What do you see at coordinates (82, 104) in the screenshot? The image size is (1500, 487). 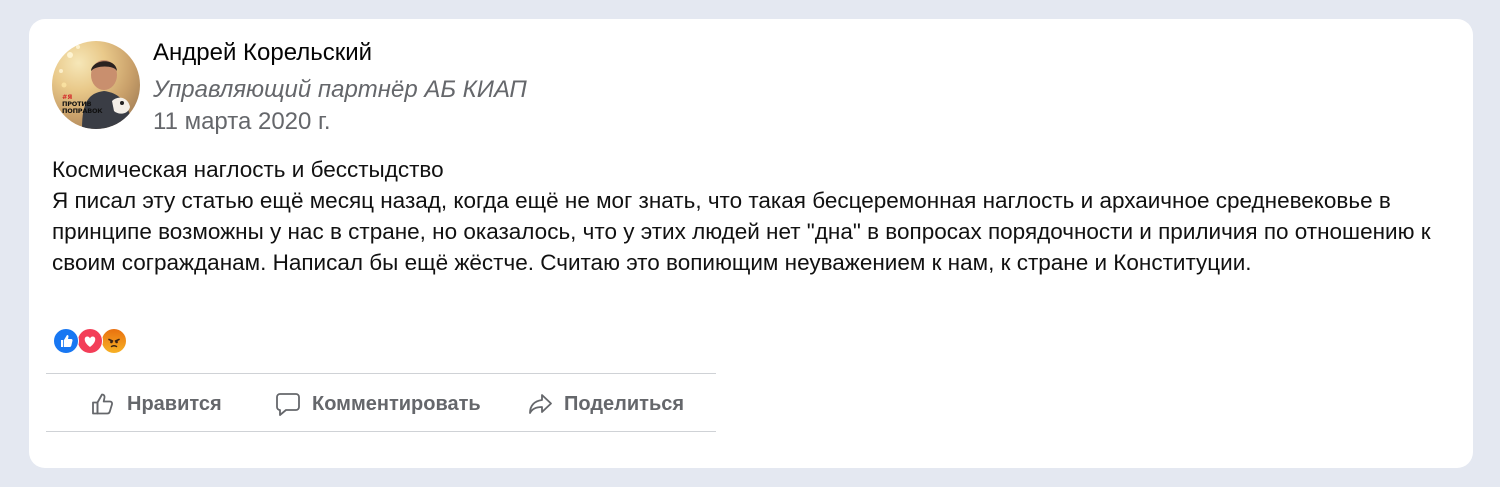 I see `avatar-badge: #Я ПРОТИВ ПОПРАВОК` at bounding box center [82, 104].